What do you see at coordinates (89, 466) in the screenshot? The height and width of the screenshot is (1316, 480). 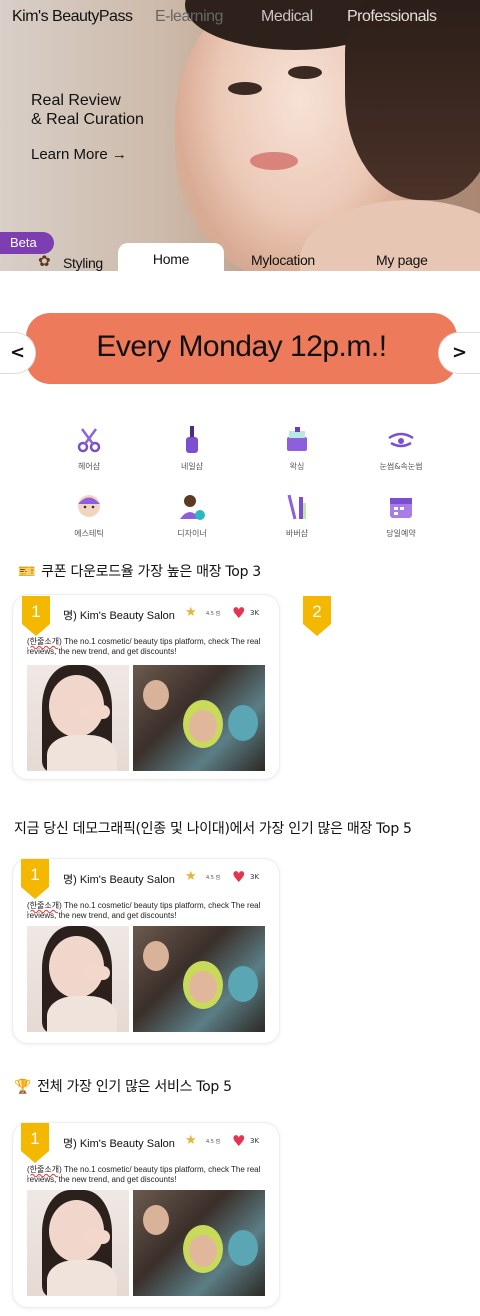 I see `category-label: 헤어샵` at bounding box center [89, 466].